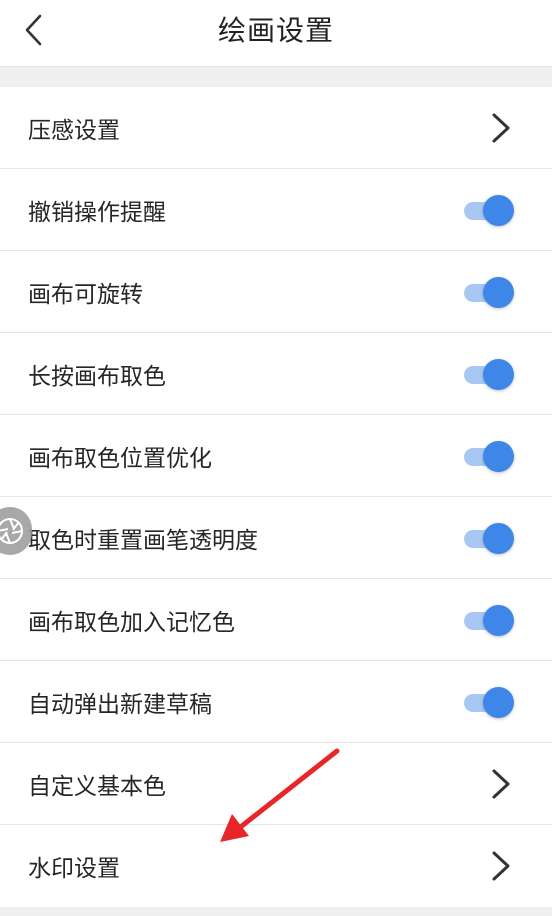  I want to click on setting-label: 画布取色加入记忆色, so click(131, 622).